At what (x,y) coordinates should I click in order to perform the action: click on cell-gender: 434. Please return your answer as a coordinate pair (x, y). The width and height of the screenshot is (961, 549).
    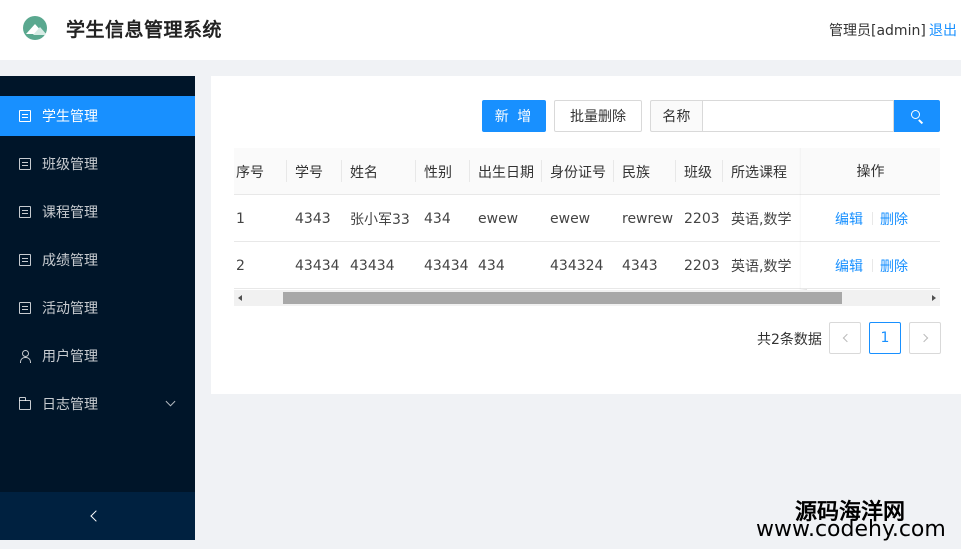
    Looking at the image, I should click on (437, 218).